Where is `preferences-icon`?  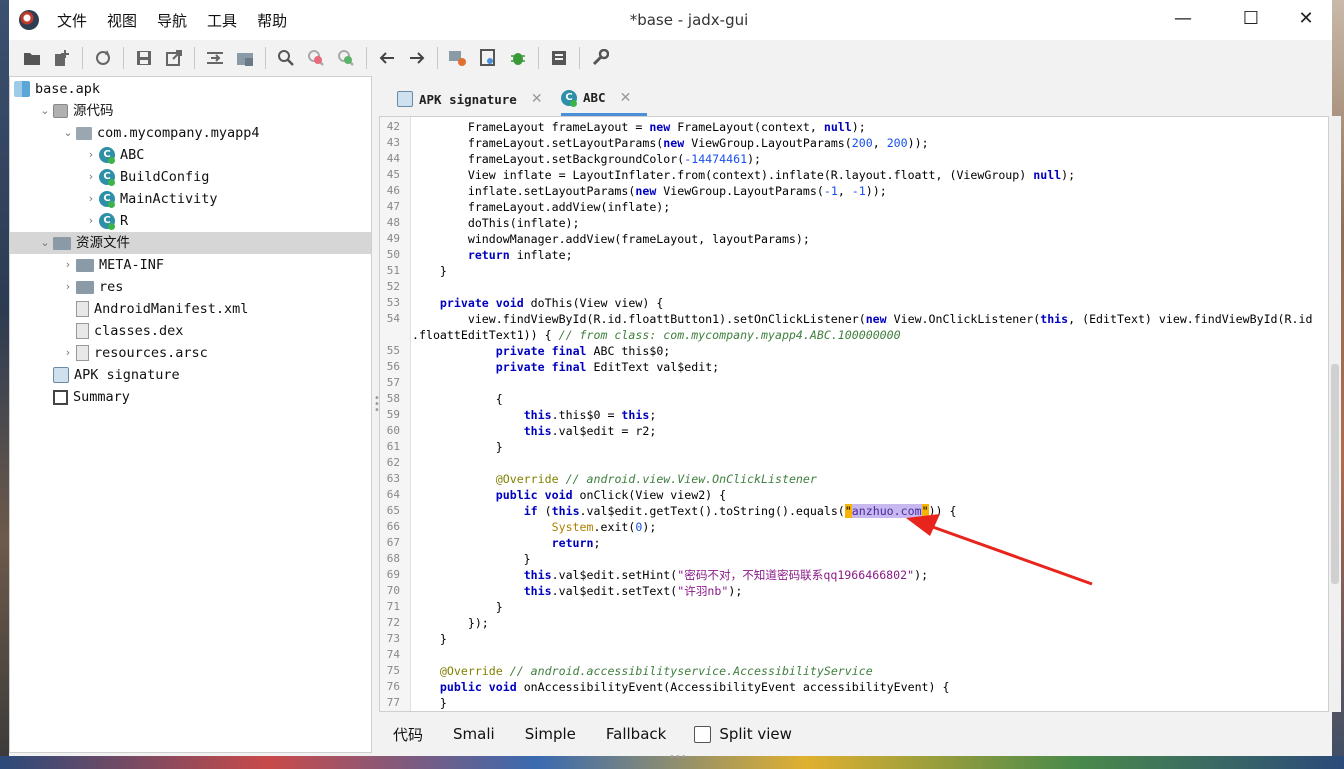
preferences-icon is located at coordinates (600, 58).